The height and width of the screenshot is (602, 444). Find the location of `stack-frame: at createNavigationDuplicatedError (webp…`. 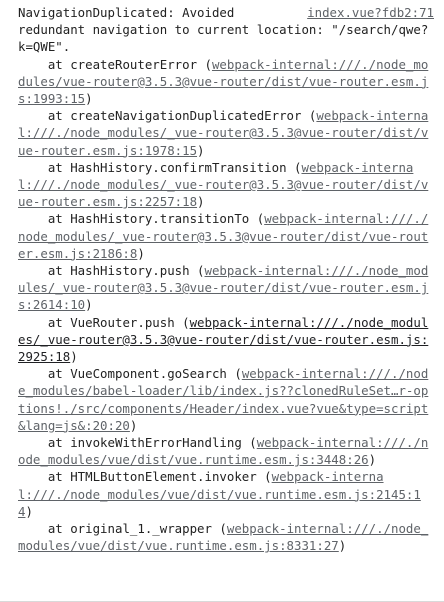

stack-frame: at createNavigationDuplicatedError (webp… is located at coordinates (226, 133).